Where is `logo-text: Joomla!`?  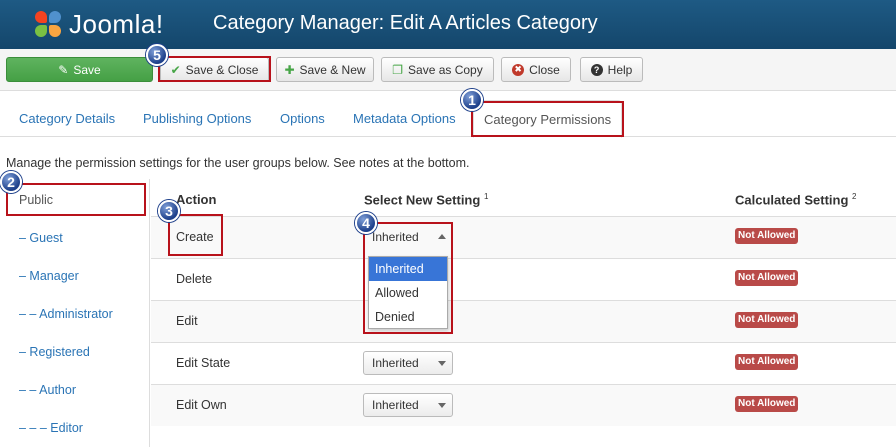 logo-text: Joomla! is located at coordinates (116, 23).